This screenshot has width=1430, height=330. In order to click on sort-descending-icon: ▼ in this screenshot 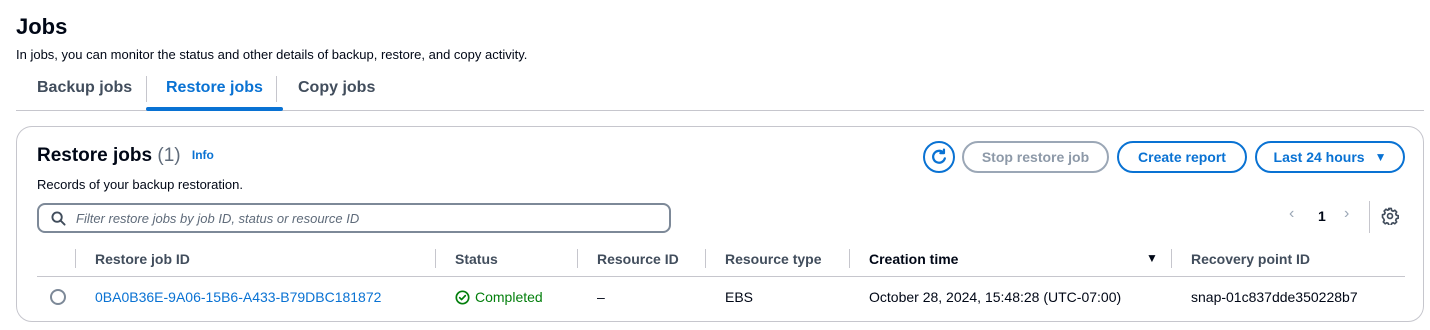, I will do `click(1152, 258)`.